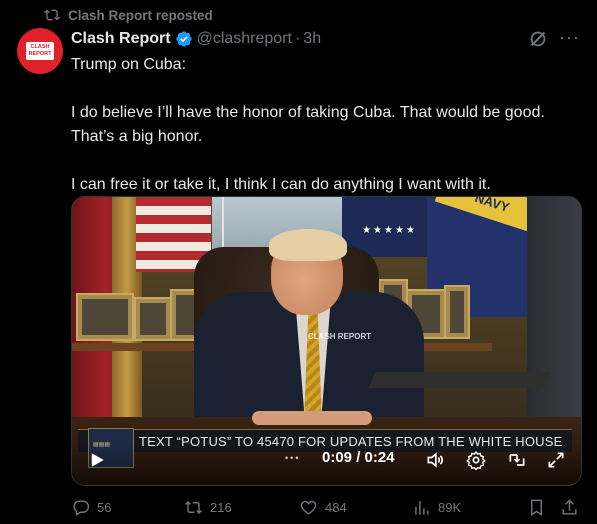  What do you see at coordinates (292, 458) in the screenshot?
I see `progress-indicator: •••` at bounding box center [292, 458].